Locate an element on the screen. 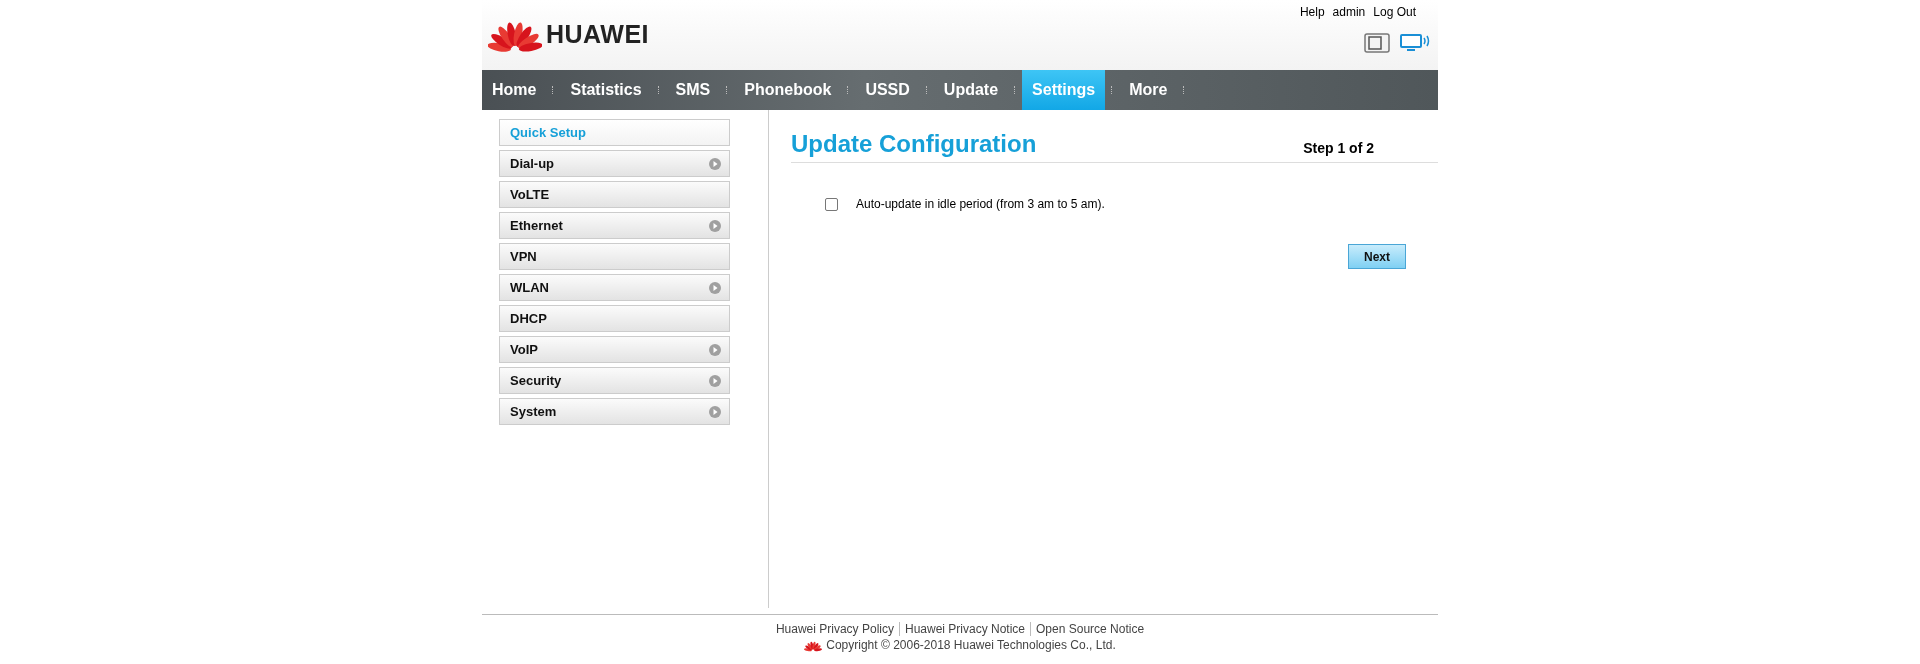 This screenshot has width=1920, height=664. sidebar-item: System is located at coordinates (614, 411).